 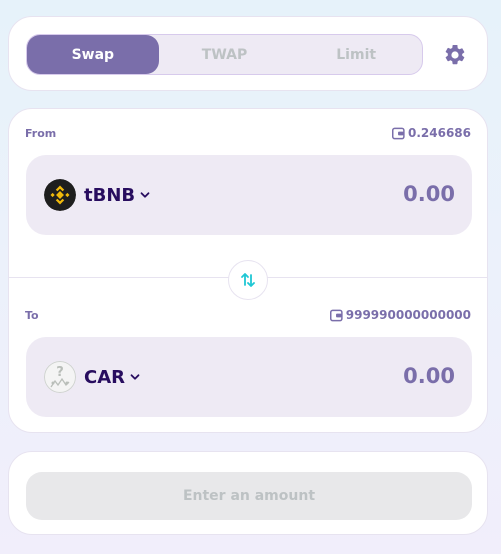 What do you see at coordinates (110, 195) in the screenshot?
I see `from-token-symbol: tBNB` at bounding box center [110, 195].